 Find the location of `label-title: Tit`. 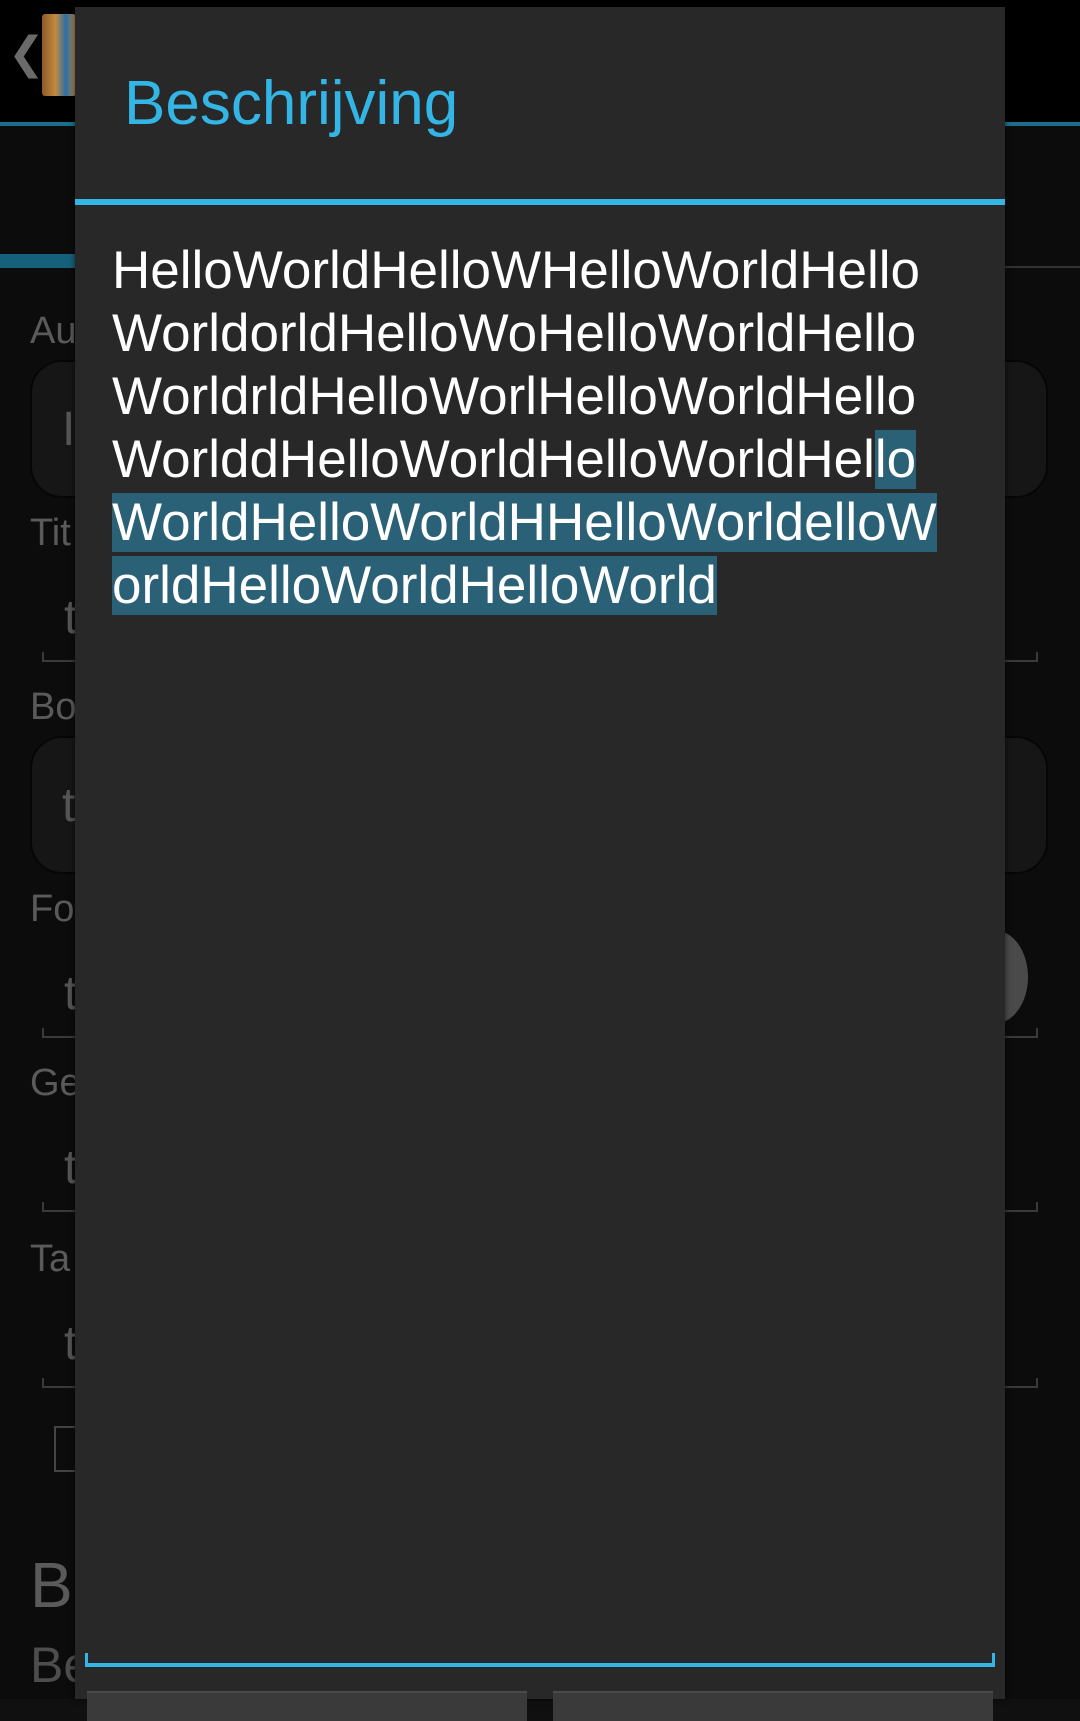

label-title: Tit is located at coordinates (50, 533).